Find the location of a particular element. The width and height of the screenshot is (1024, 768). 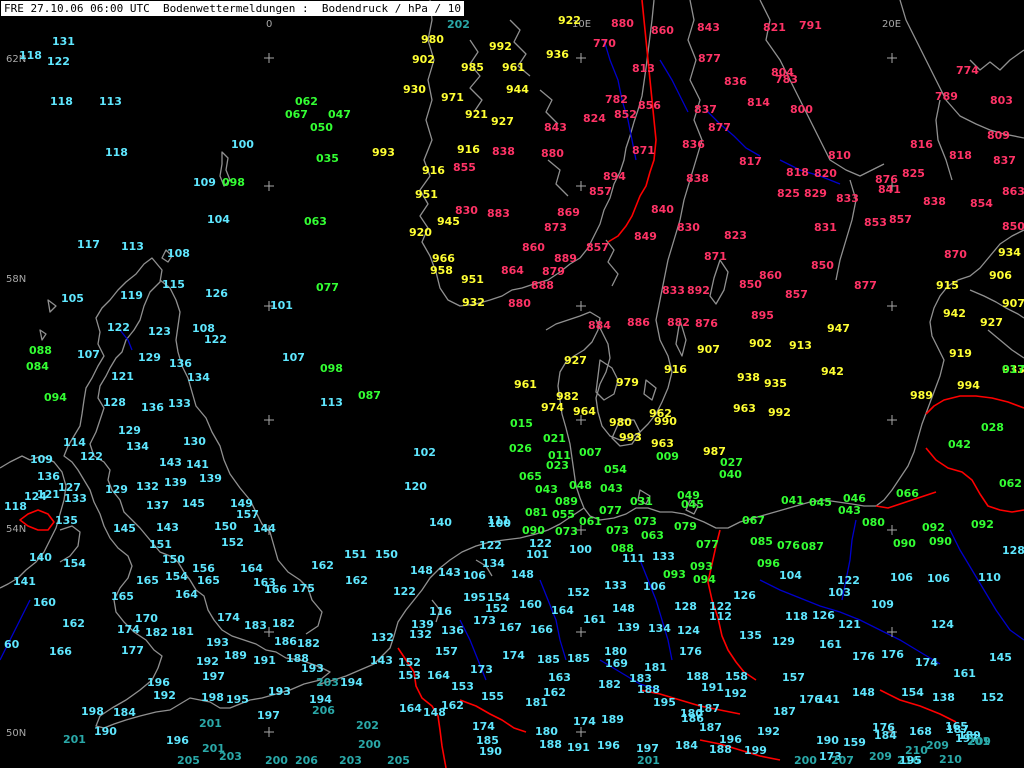

station-pressure-value: 159 is located at coordinates (854, 742).